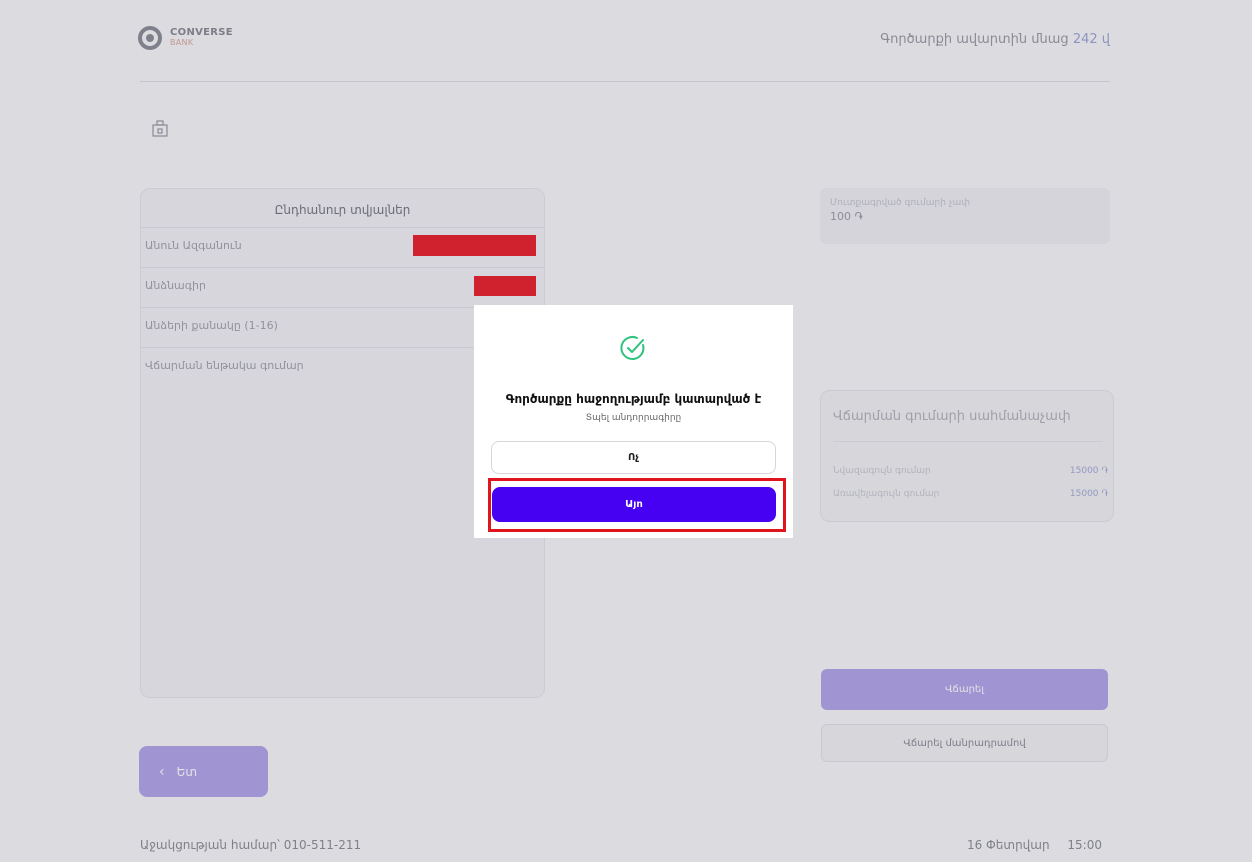  What do you see at coordinates (634, 504) in the screenshot?
I see `yes-button: Այո` at bounding box center [634, 504].